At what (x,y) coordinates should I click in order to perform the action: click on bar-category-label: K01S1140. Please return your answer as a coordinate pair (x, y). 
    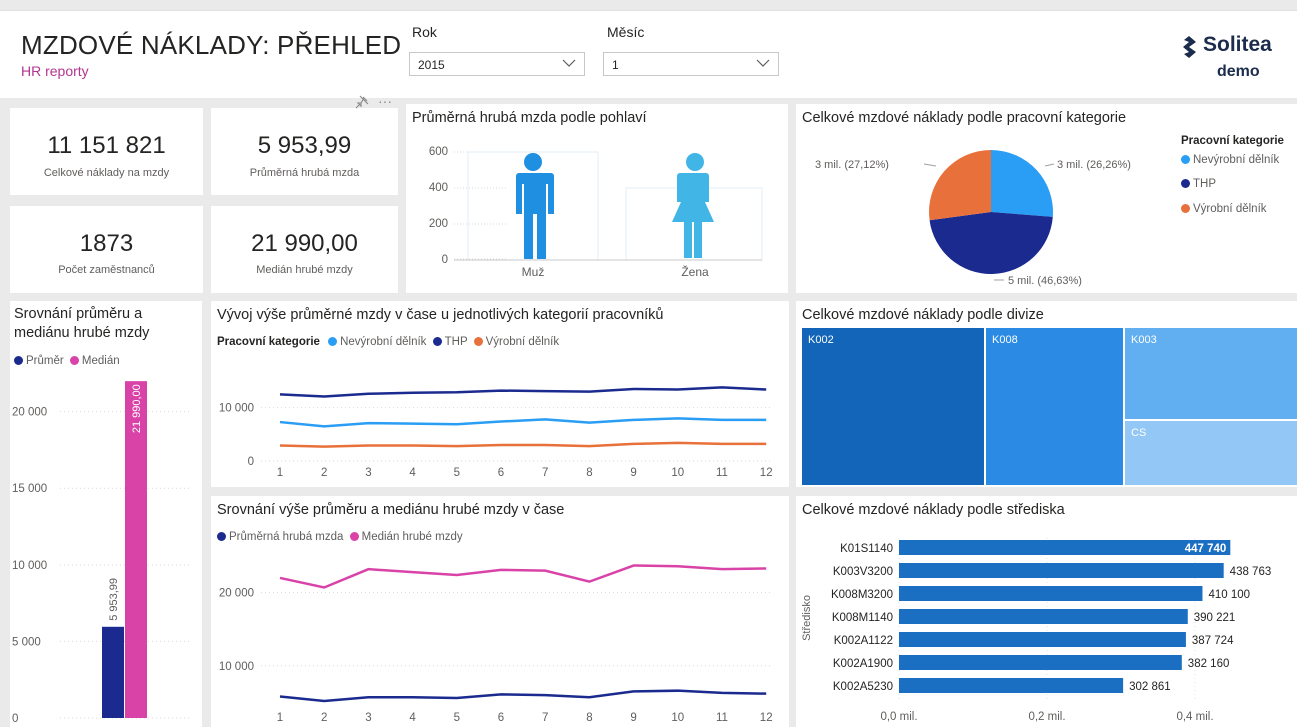
    Looking at the image, I should click on (866, 549).